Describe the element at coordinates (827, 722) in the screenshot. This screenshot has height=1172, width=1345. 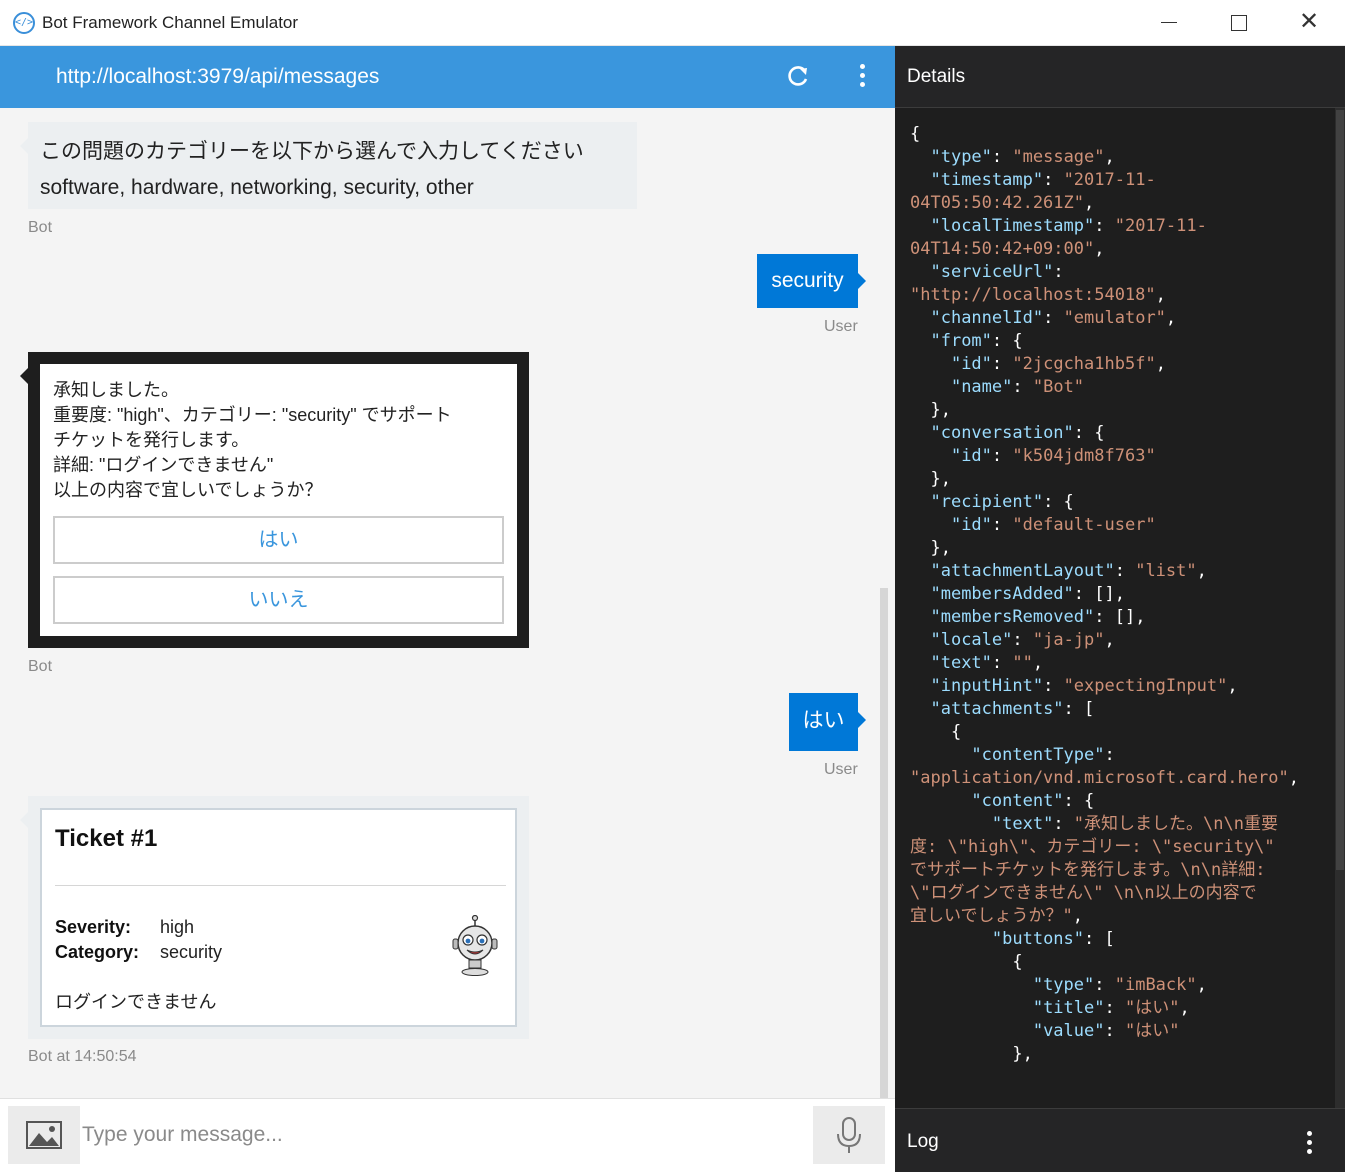
I see `user-message: はい` at that location.